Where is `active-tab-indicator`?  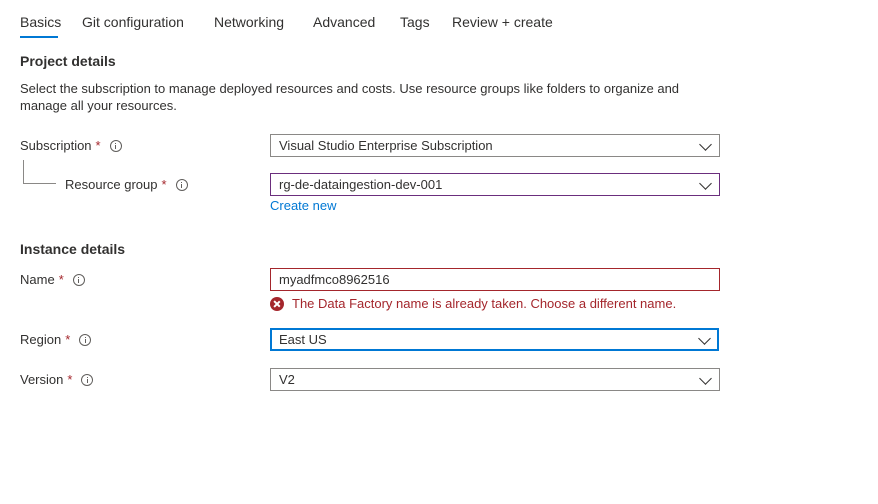 active-tab-indicator is located at coordinates (39, 37).